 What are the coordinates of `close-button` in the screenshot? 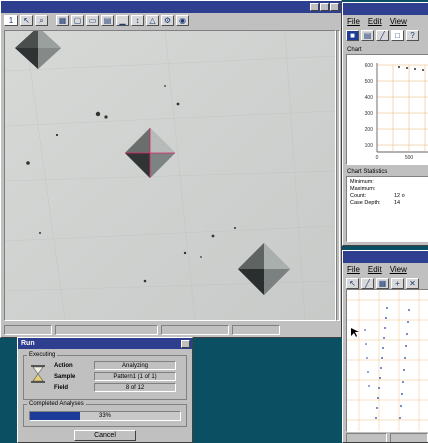 It's located at (334, 7).